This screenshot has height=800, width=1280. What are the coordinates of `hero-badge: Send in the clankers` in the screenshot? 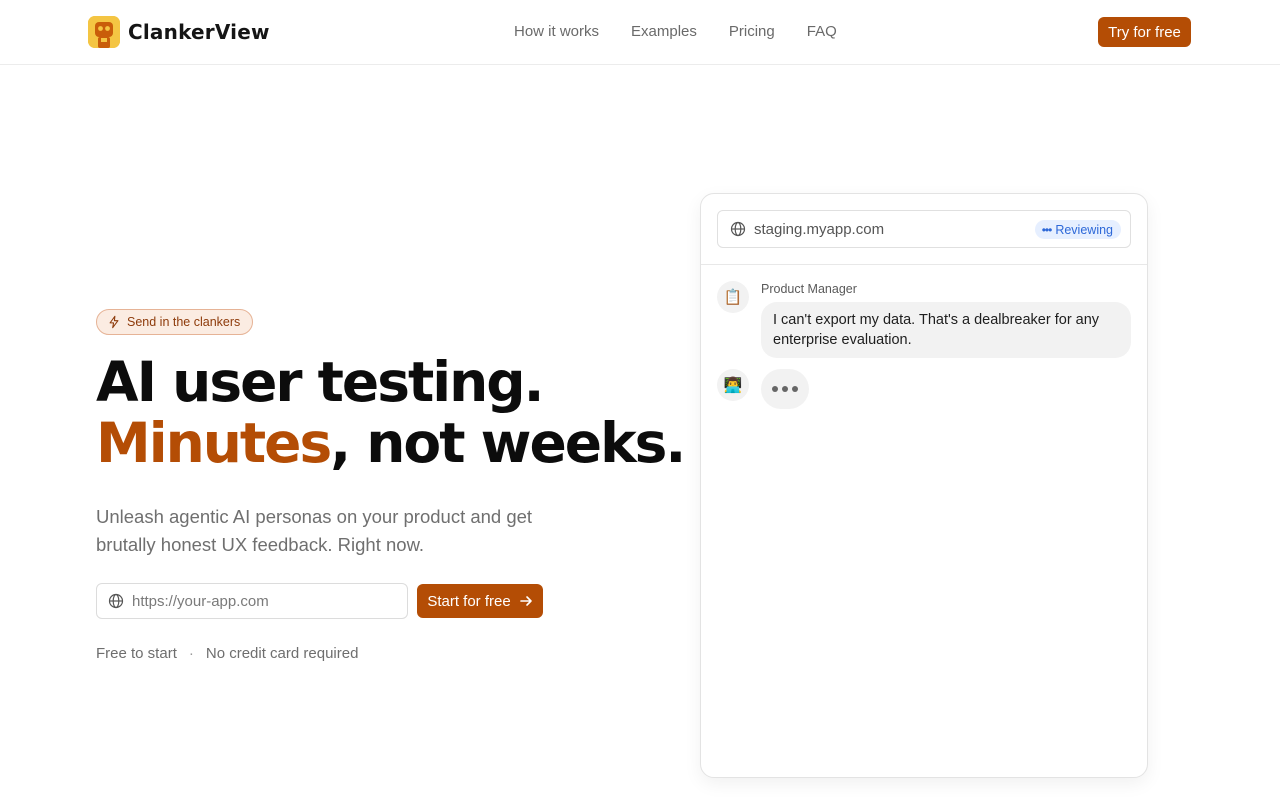 It's located at (175, 322).